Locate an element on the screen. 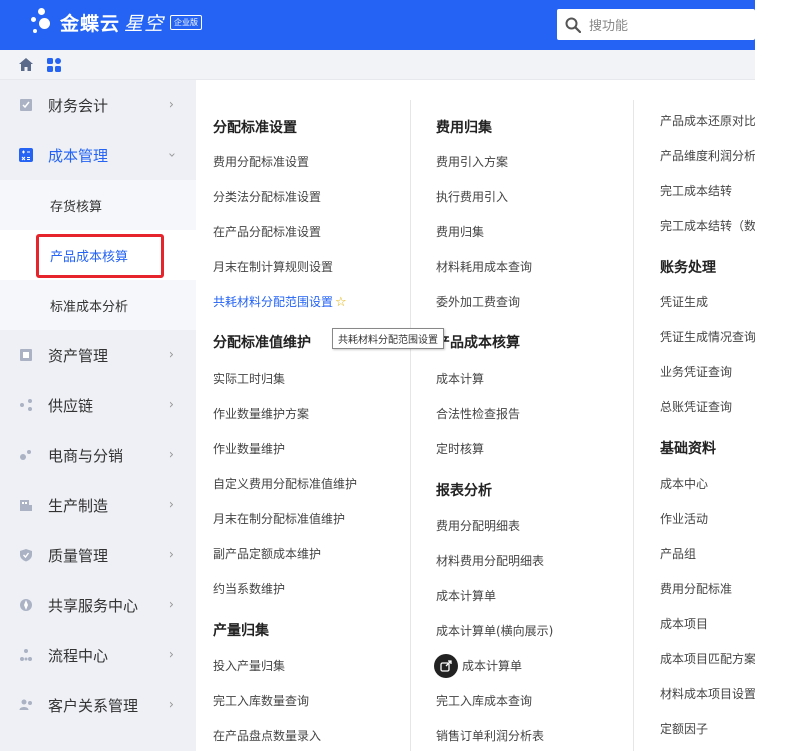  menu-link: 作业数量维护 is located at coordinates (249, 448).